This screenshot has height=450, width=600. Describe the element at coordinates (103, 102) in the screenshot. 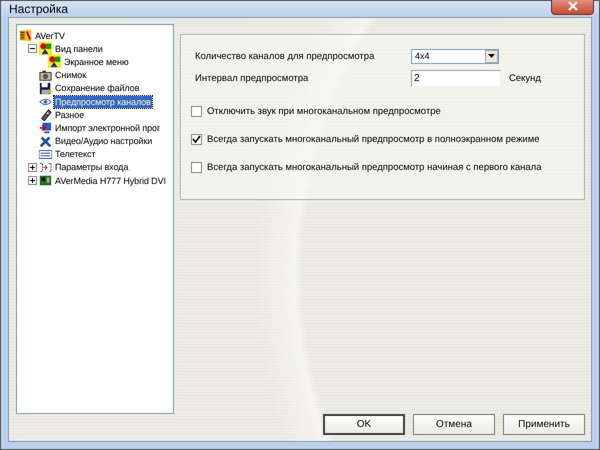

I see `tree-item: Предпросмотр каналов` at that location.